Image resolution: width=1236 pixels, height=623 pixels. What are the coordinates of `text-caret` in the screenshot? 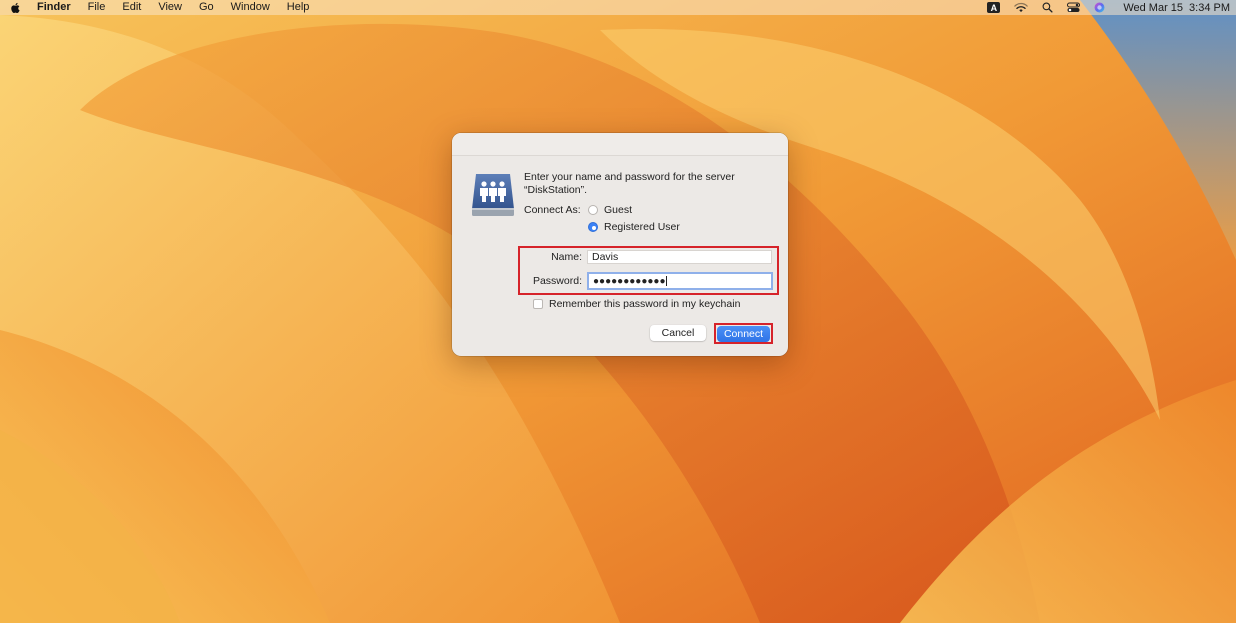 It's located at (667, 281).